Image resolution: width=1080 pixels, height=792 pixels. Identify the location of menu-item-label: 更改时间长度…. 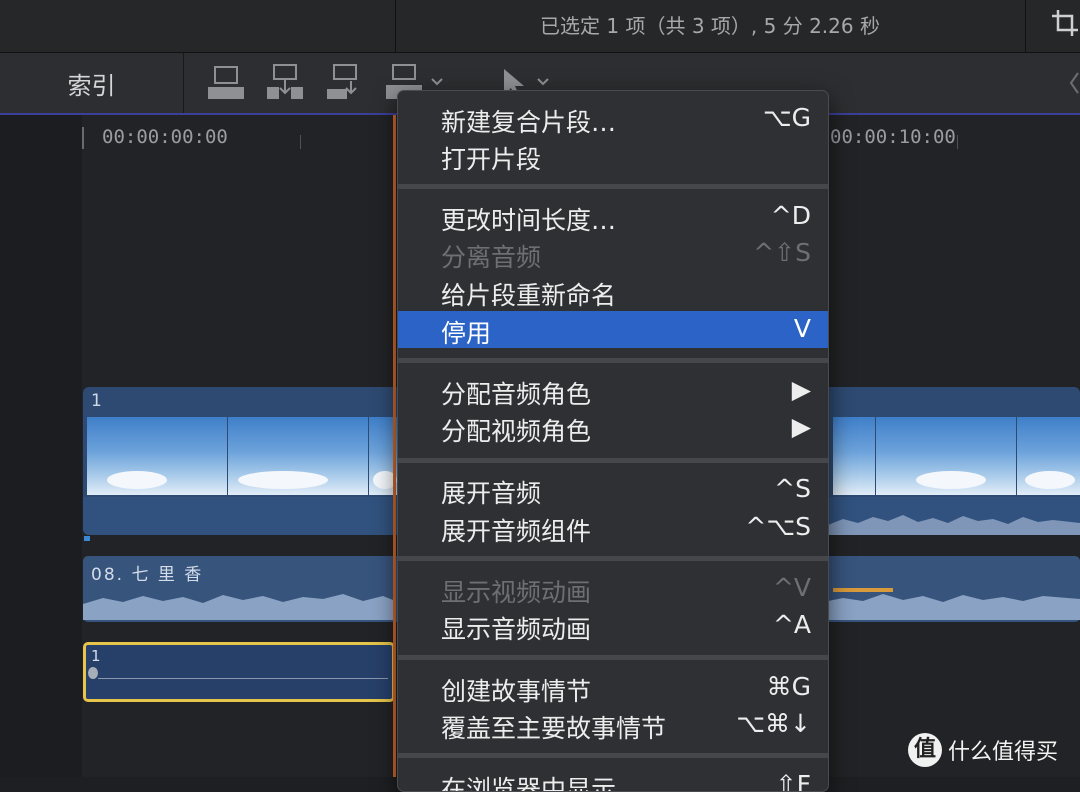
(529, 220).